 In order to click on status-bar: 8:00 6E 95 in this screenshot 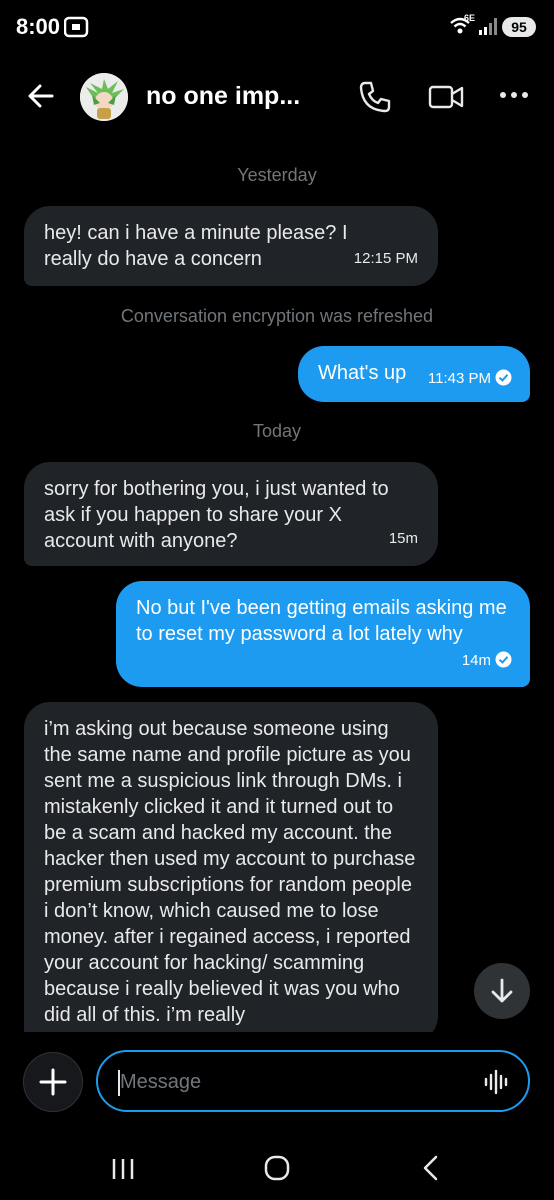, I will do `click(277, 28)`.